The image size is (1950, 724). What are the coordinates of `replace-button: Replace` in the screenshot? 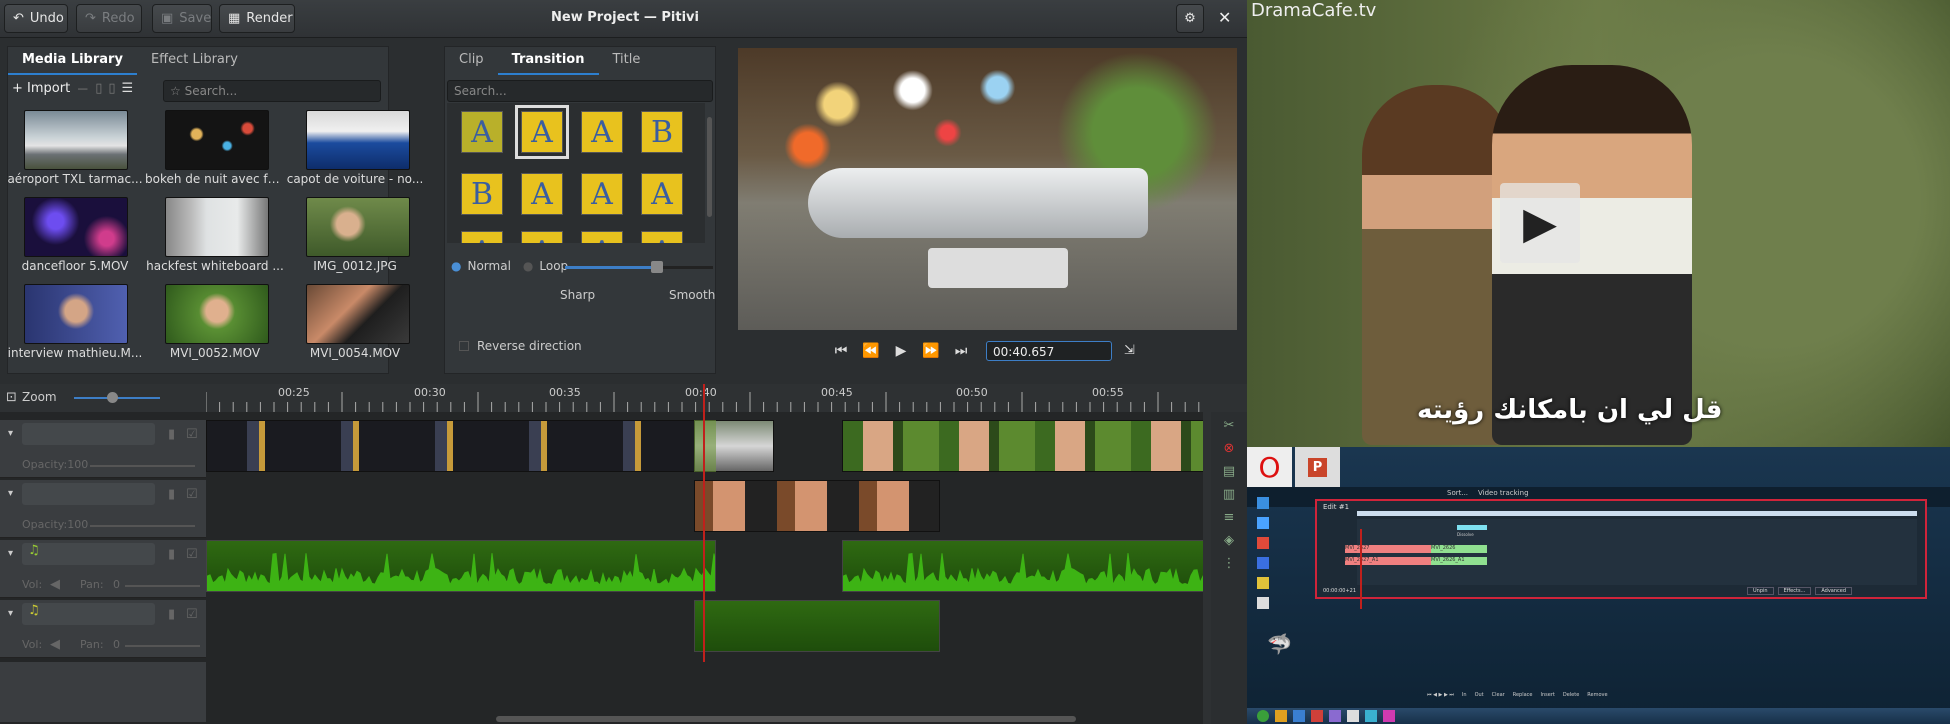 It's located at (1523, 695).